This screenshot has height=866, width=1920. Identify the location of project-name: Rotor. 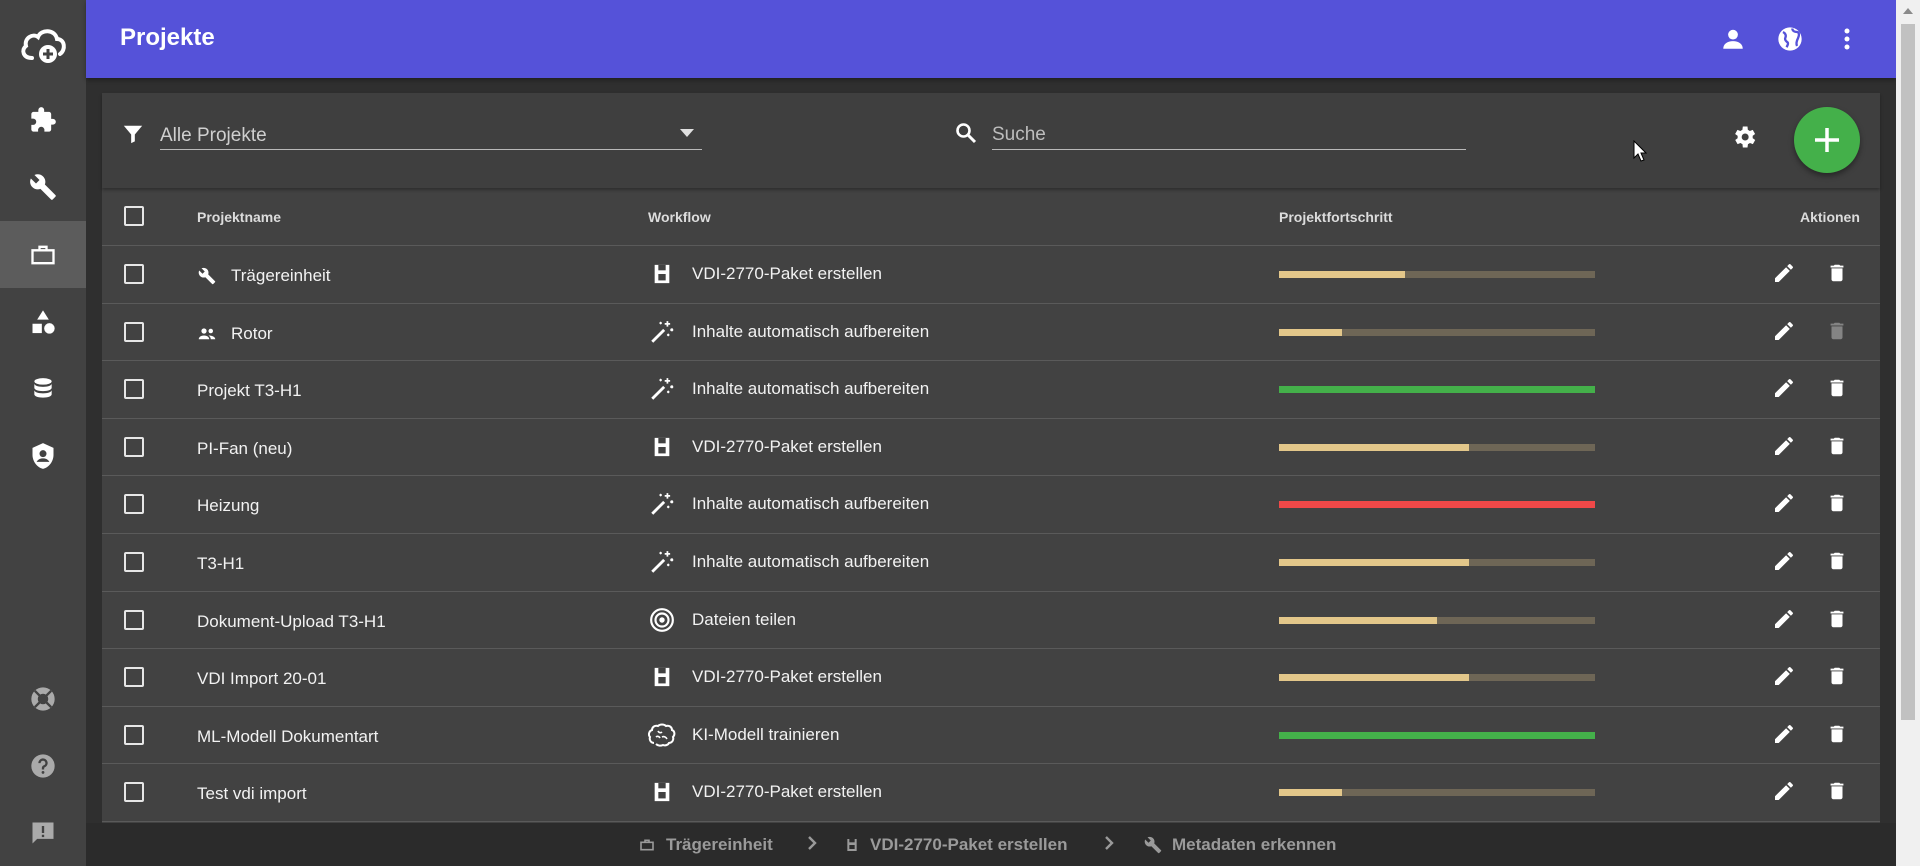
(235, 334).